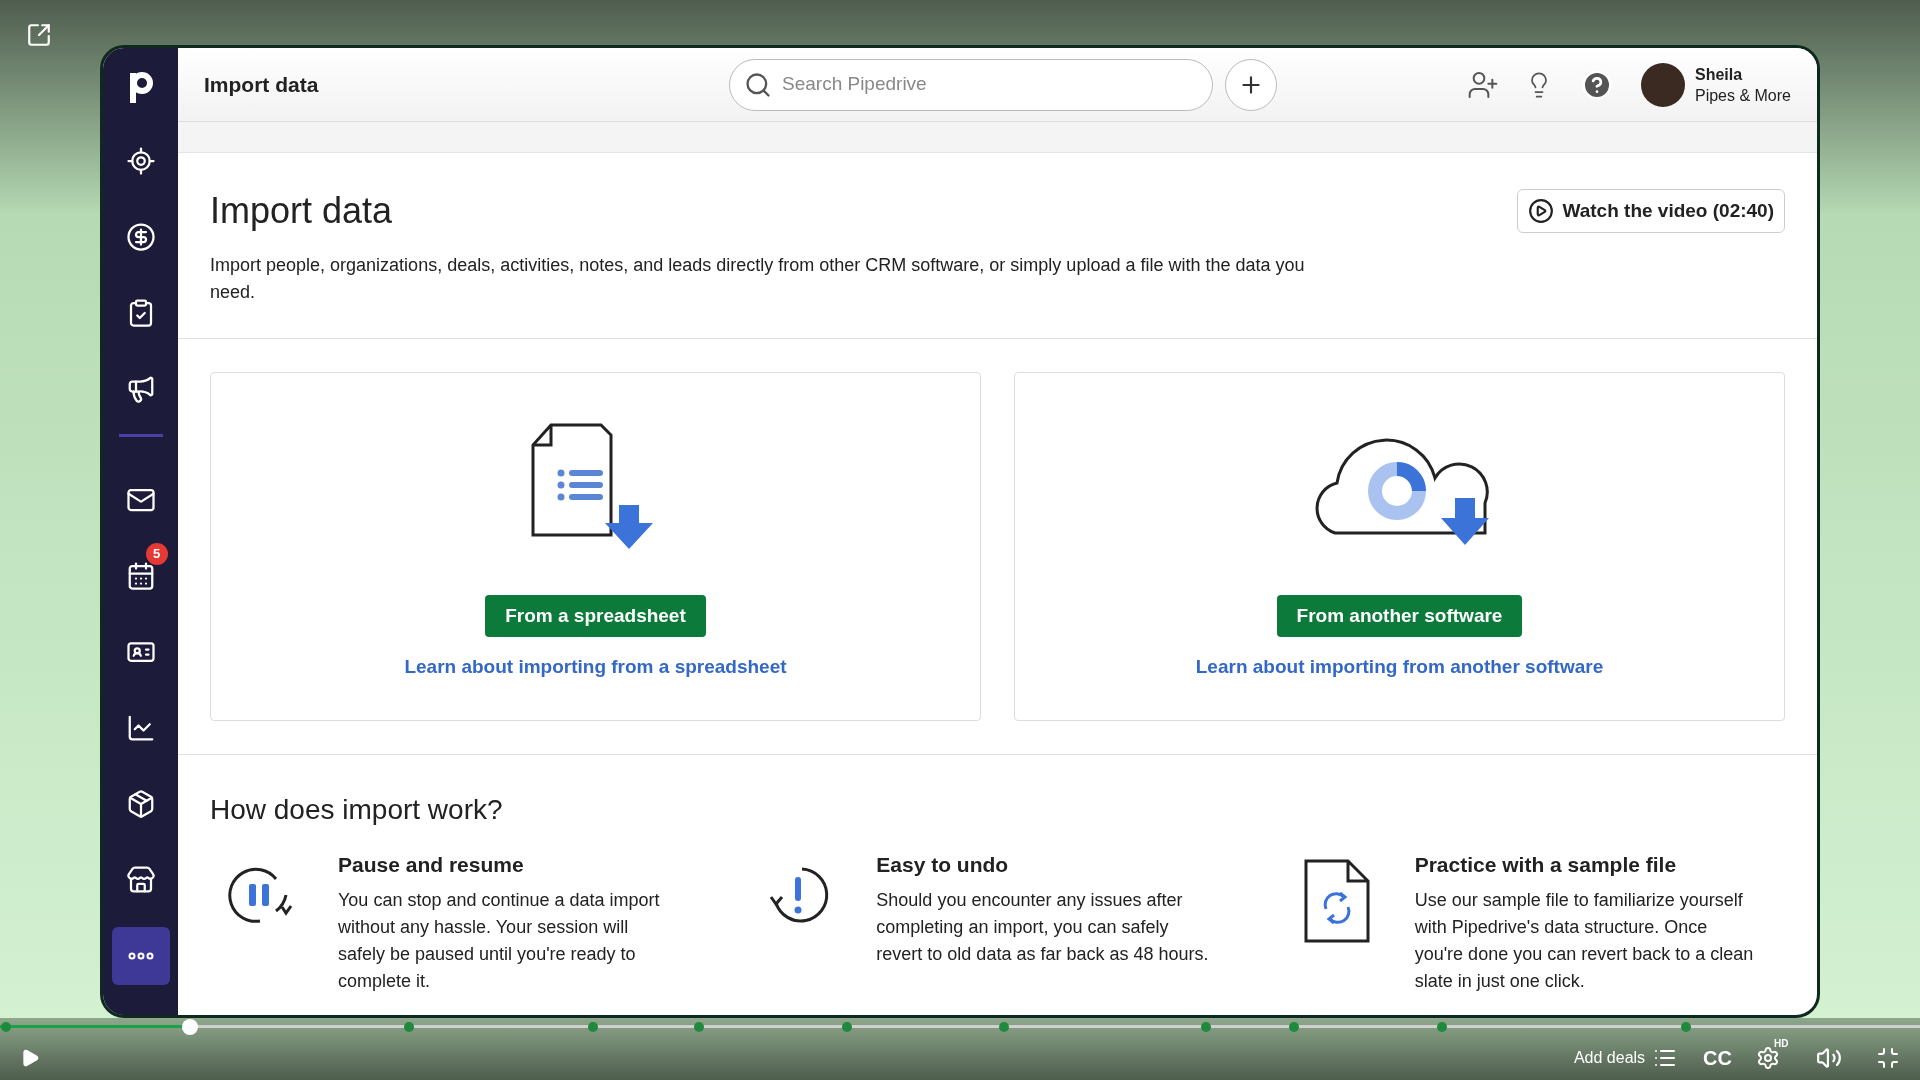 The height and width of the screenshot is (1080, 1920). Describe the element at coordinates (1043, 927) in the screenshot. I see `feature-text: Should you encounter any issues after completing an import, you can safely revert to old data as far back as 48 hours.` at that location.